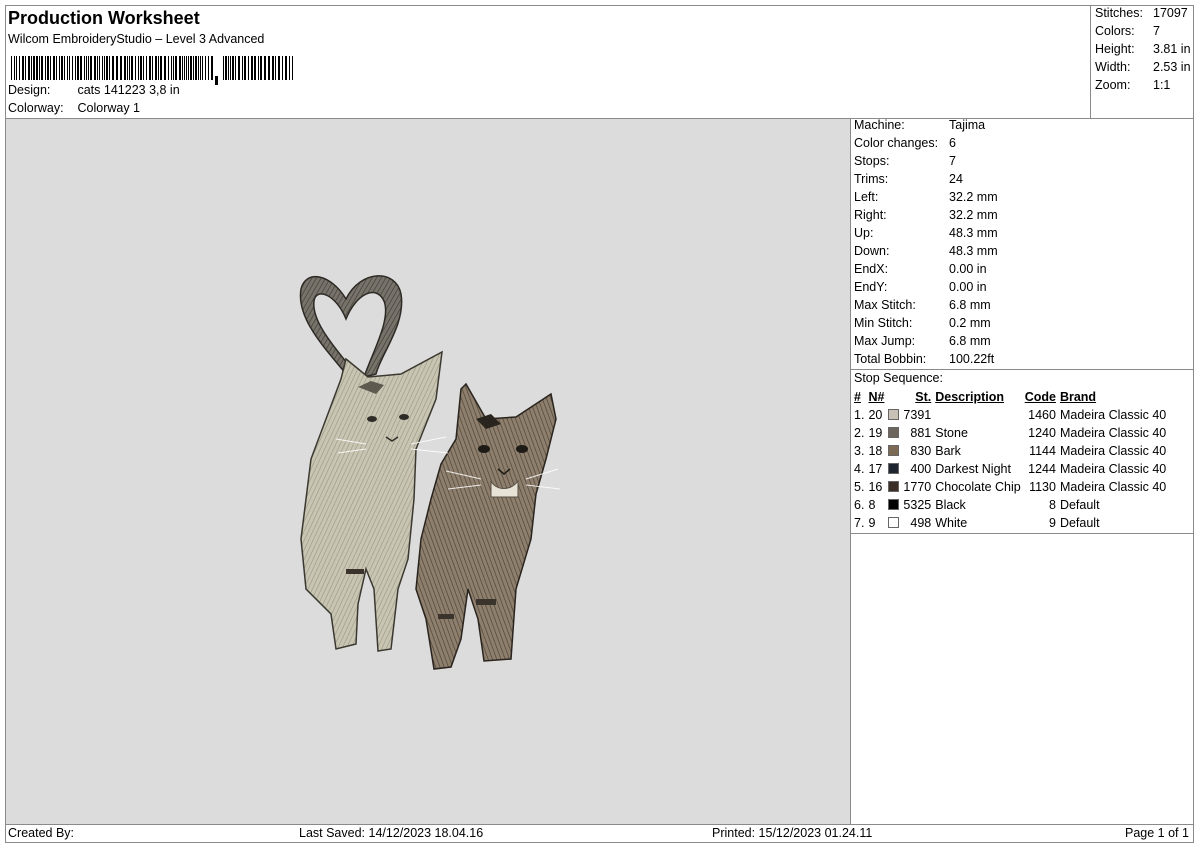 The height and width of the screenshot is (848, 1200). What do you see at coordinates (922, 341) in the screenshot?
I see `prop-max-jump: Max Jump: 6.8 mm` at bounding box center [922, 341].